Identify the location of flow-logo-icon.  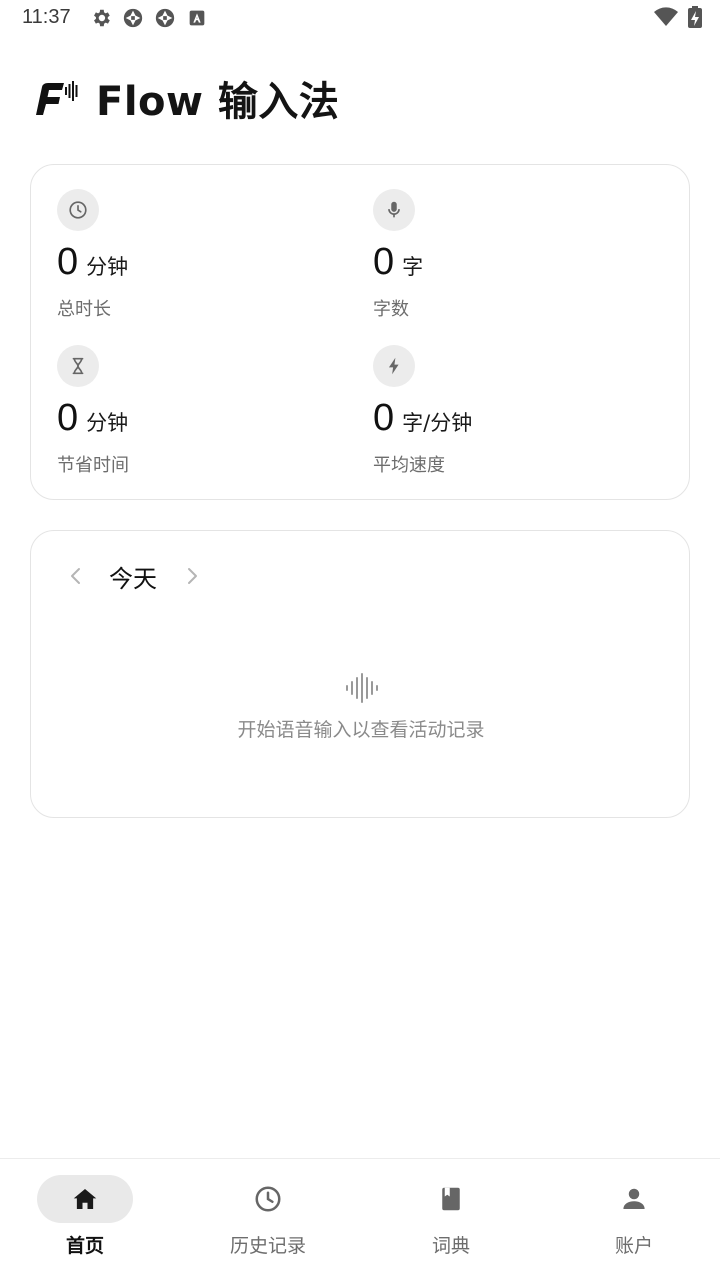
(57, 98).